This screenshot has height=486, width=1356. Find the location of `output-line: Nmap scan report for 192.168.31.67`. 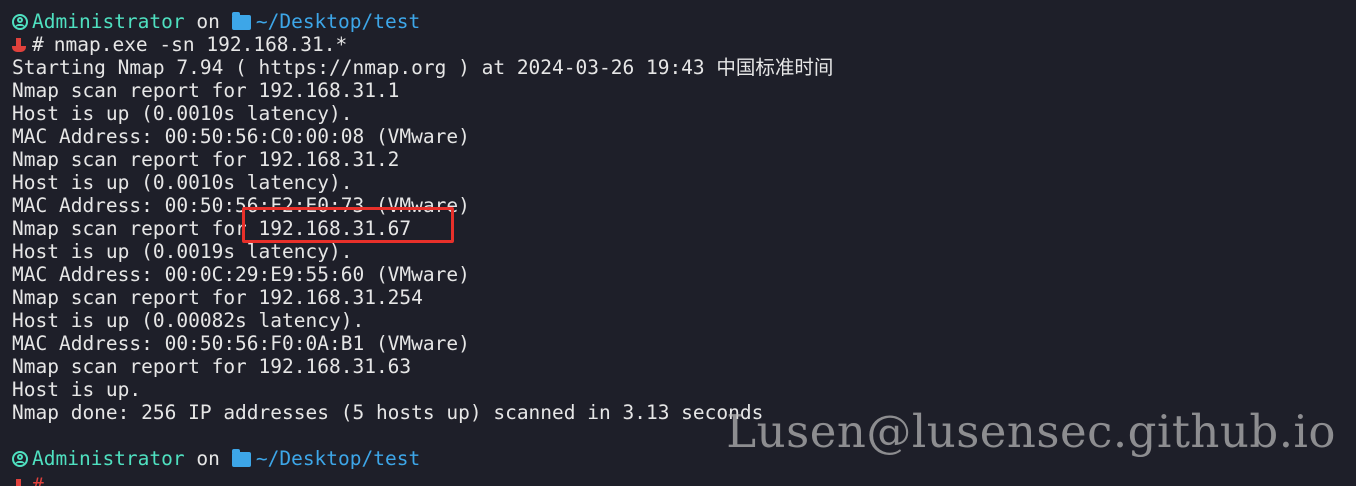

output-line: Nmap scan report for 192.168.31.67 is located at coordinates (212, 228).